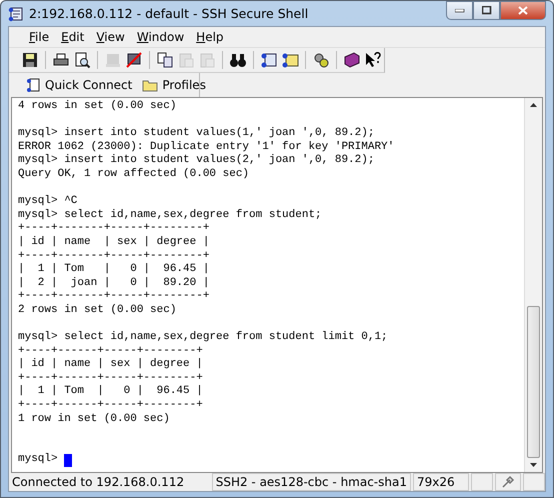  I want to click on close-button, so click(523, 10).